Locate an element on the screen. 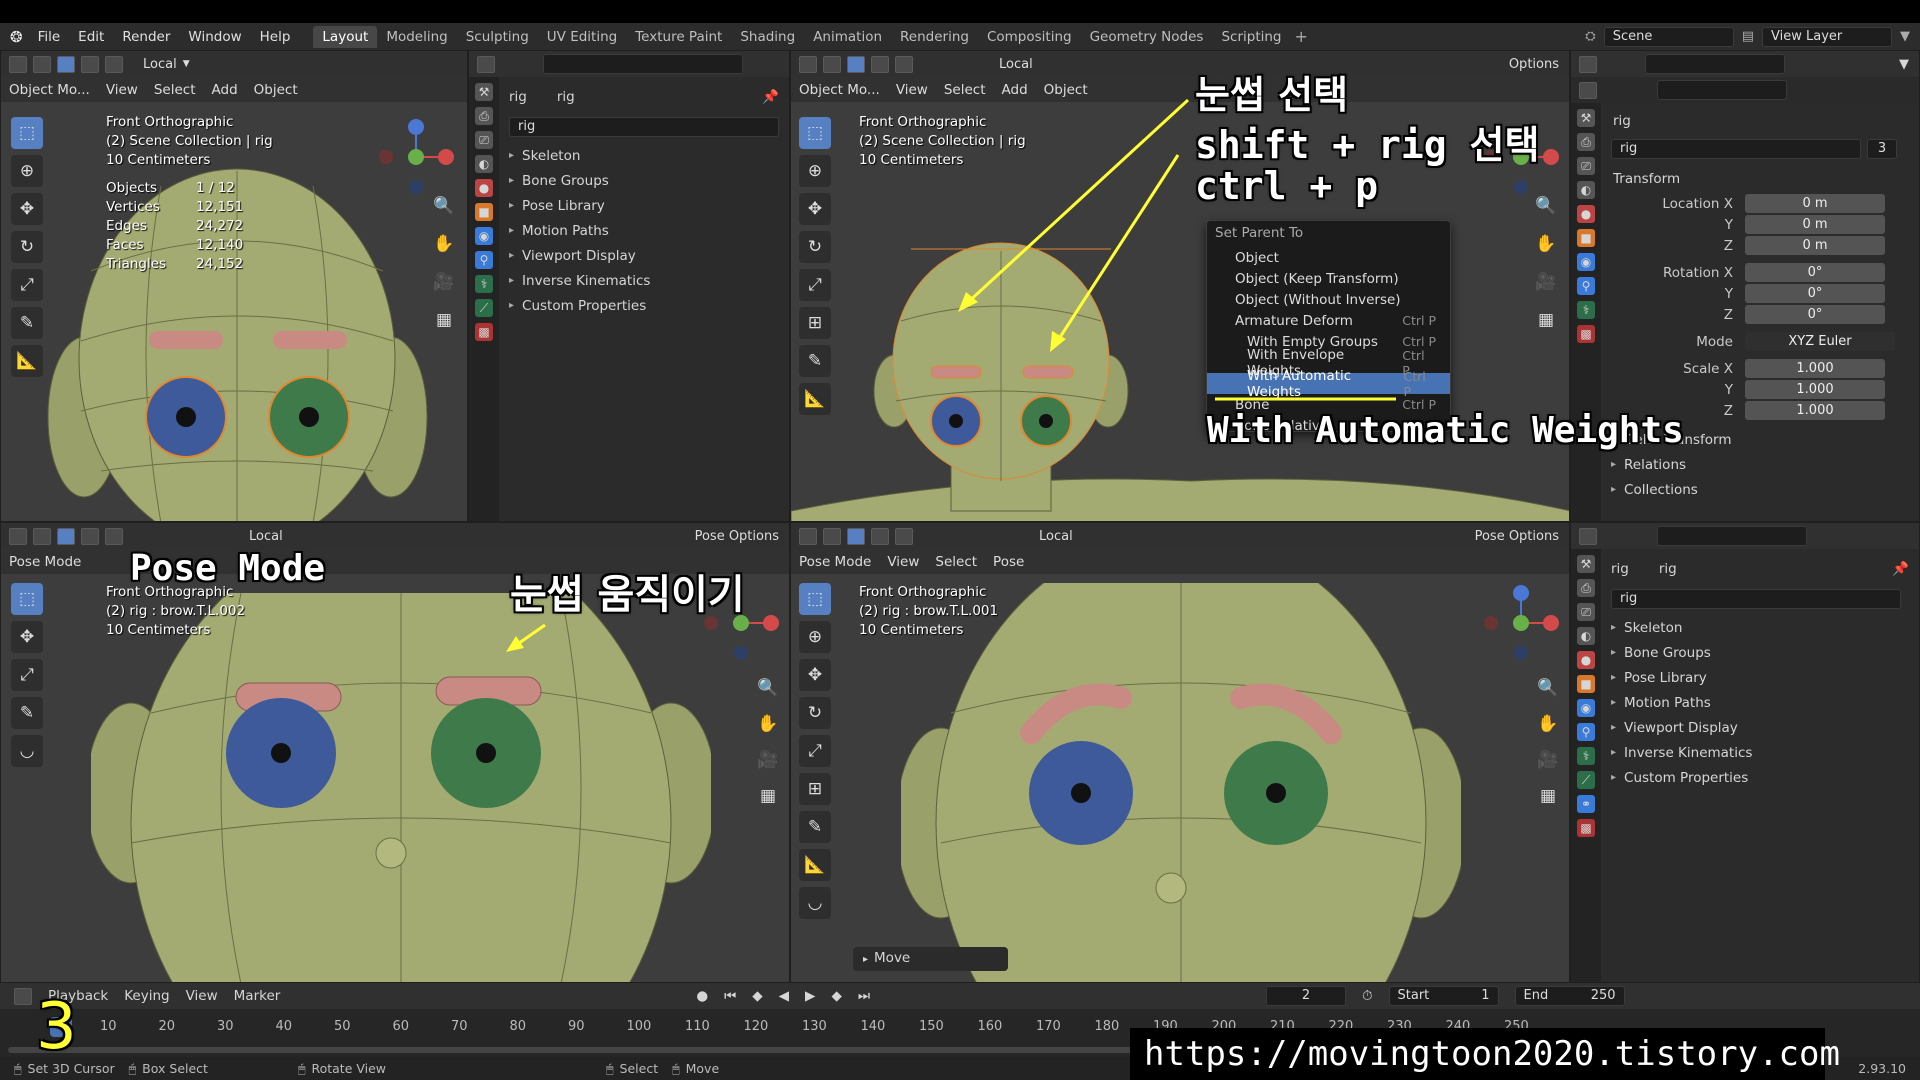  navigation-gizmo is located at coordinates (416, 157).